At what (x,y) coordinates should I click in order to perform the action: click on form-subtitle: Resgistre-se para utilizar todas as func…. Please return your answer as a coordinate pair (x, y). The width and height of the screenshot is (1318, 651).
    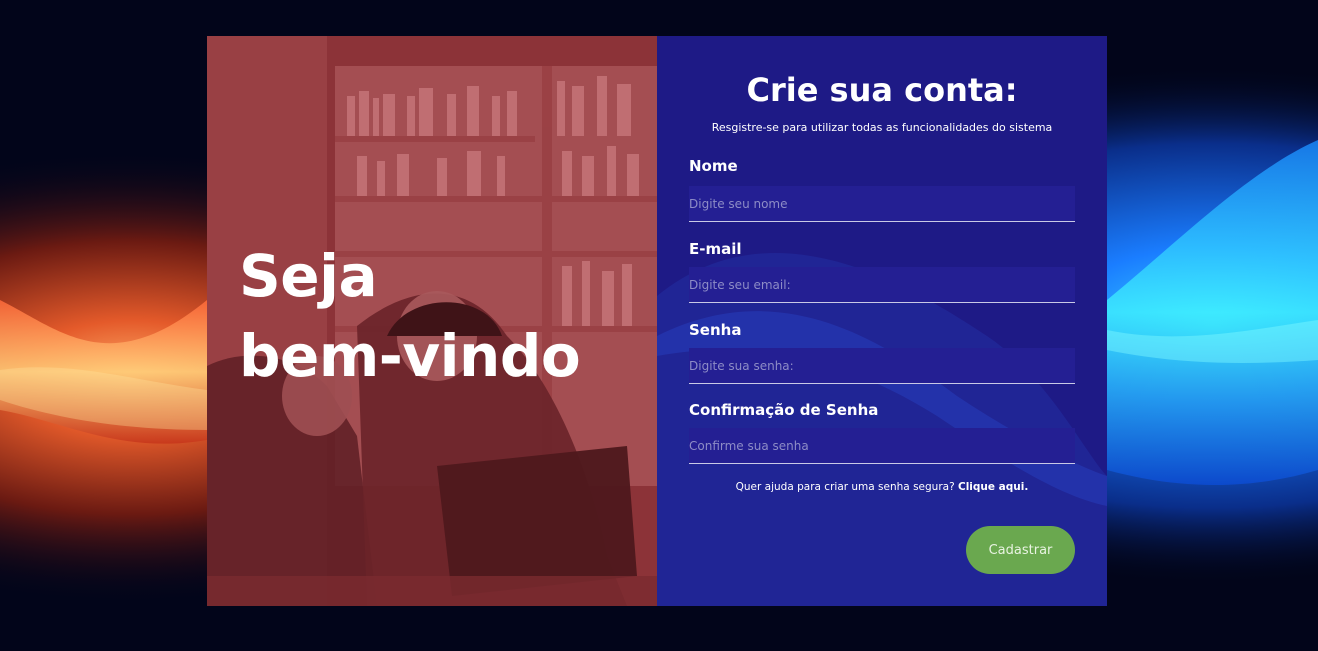
    Looking at the image, I should click on (882, 127).